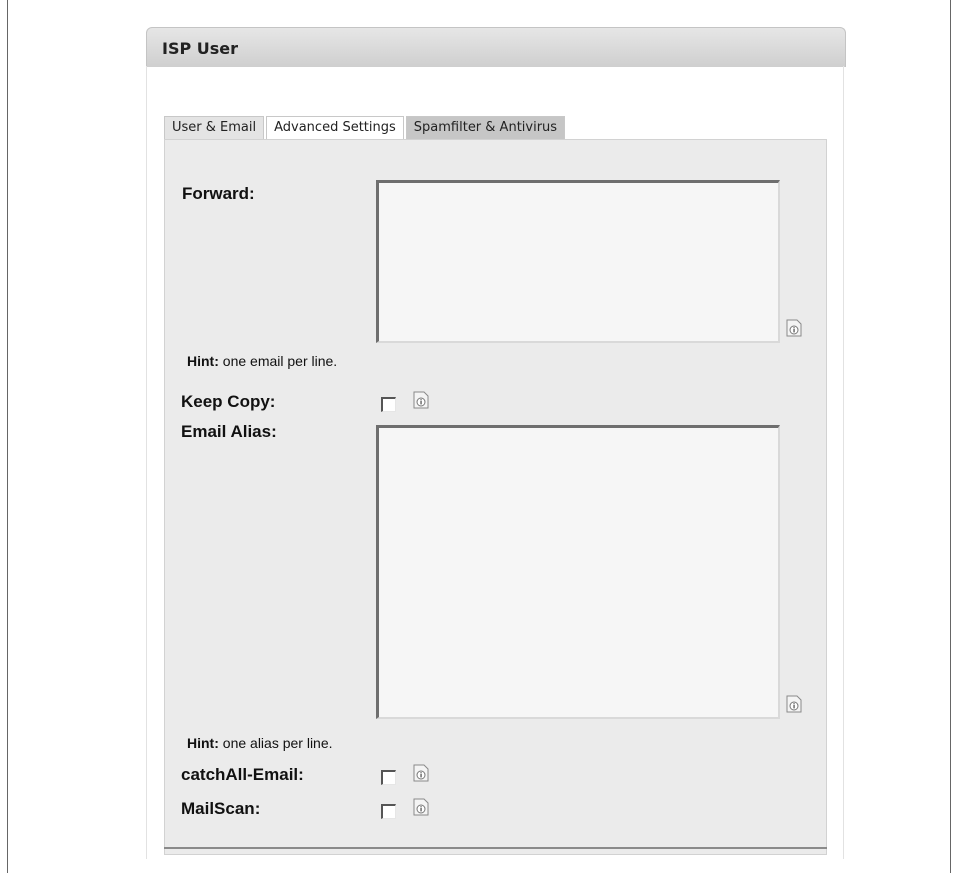 This screenshot has height=873, width=959. Describe the element at coordinates (278, 361) in the screenshot. I see `forward-hint-text: one email per line.` at that location.